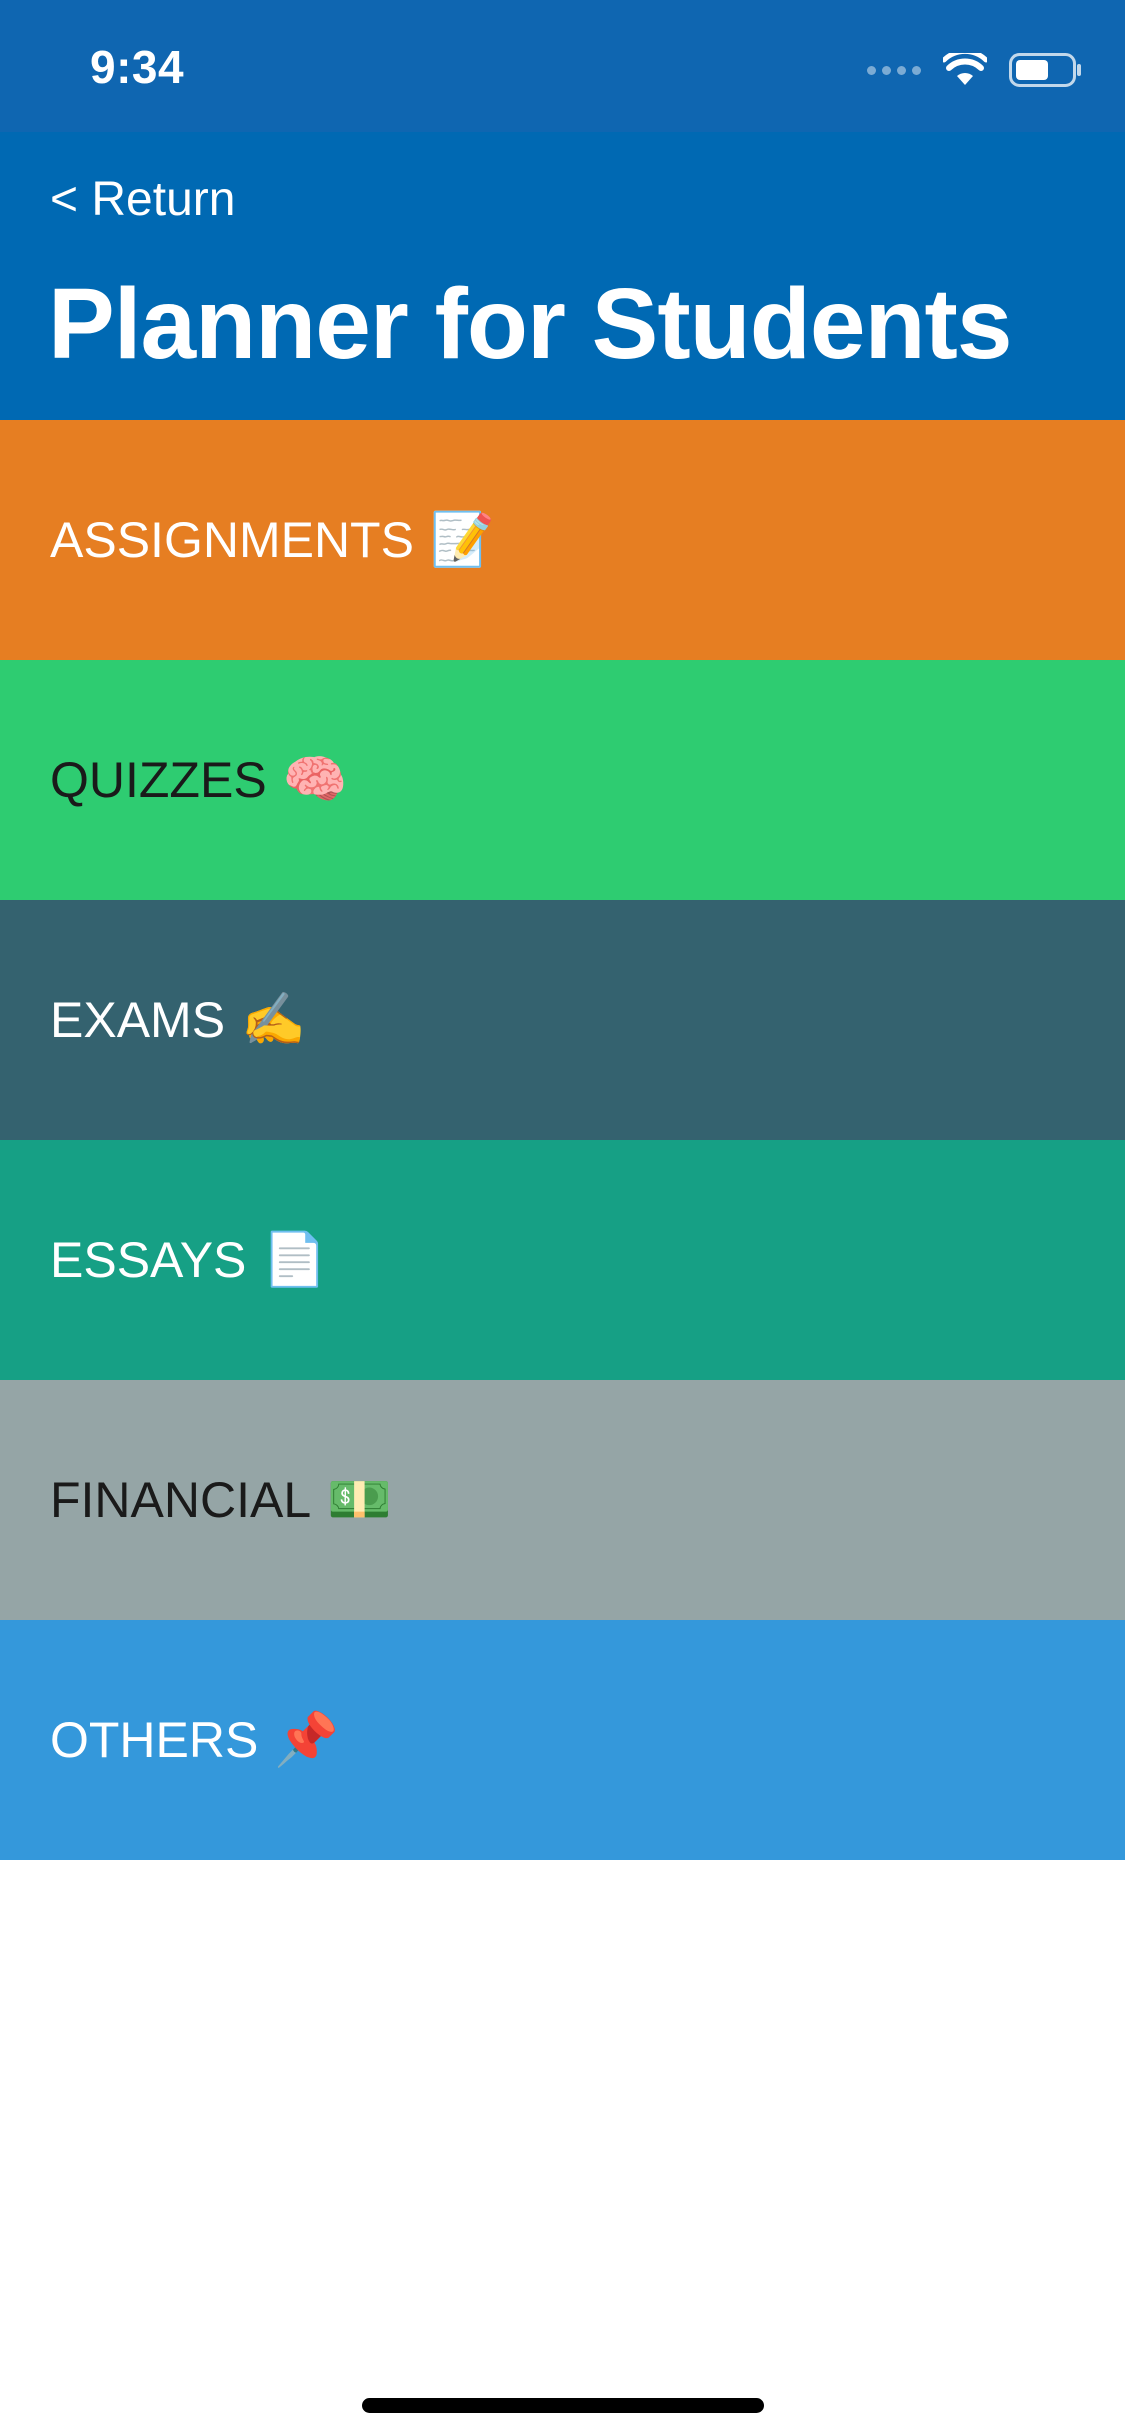 The image size is (1125, 2436). Describe the element at coordinates (562, 780) in the screenshot. I see `category-row-quizzes: QUIZZES 🧠` at that location.